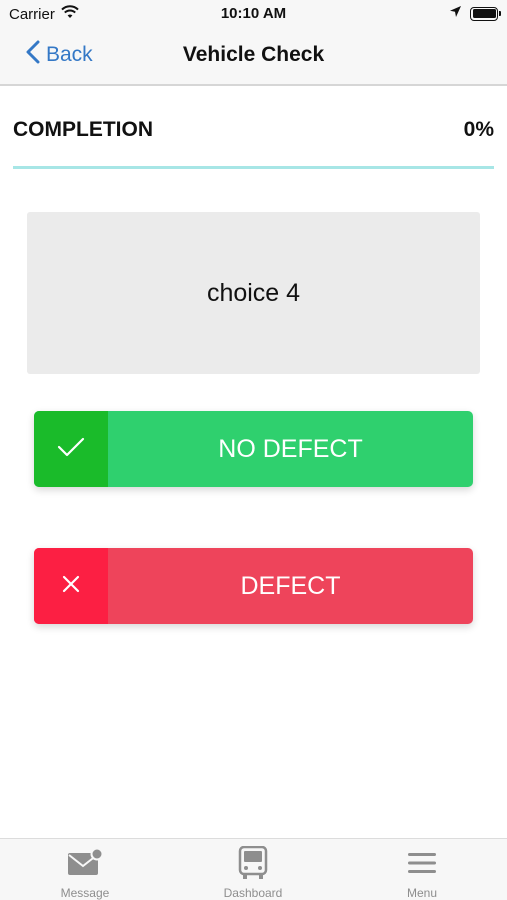 The image size is (507, 900). I want to click on close-icon, so click(71, 586).